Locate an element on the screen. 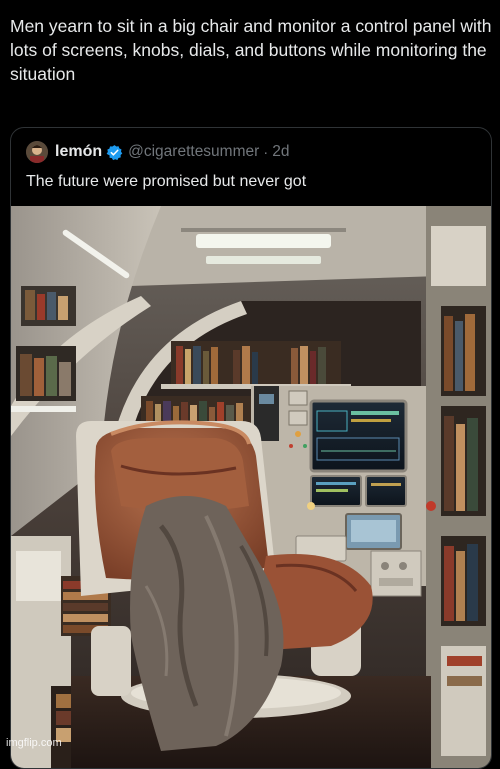 This screenshot has height=769, width=500. author-name: lemón is located at coordinates (78, 152).